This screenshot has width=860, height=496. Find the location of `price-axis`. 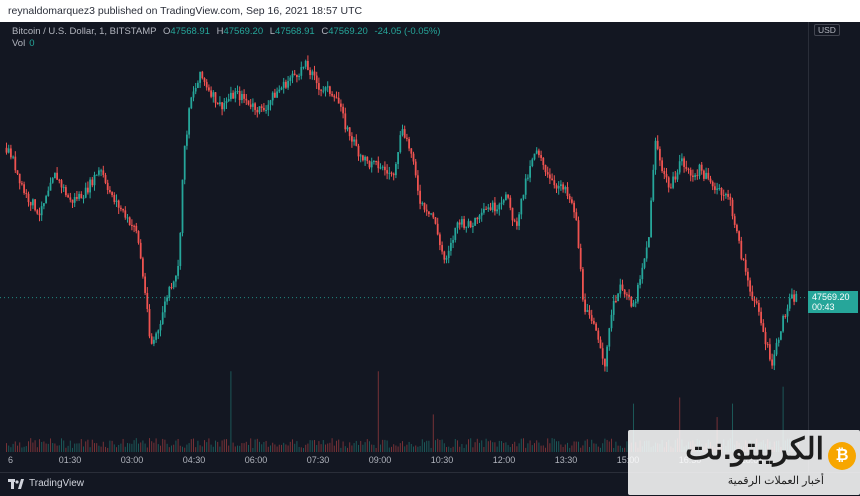

price-axis is located at coordinates (834, 247).